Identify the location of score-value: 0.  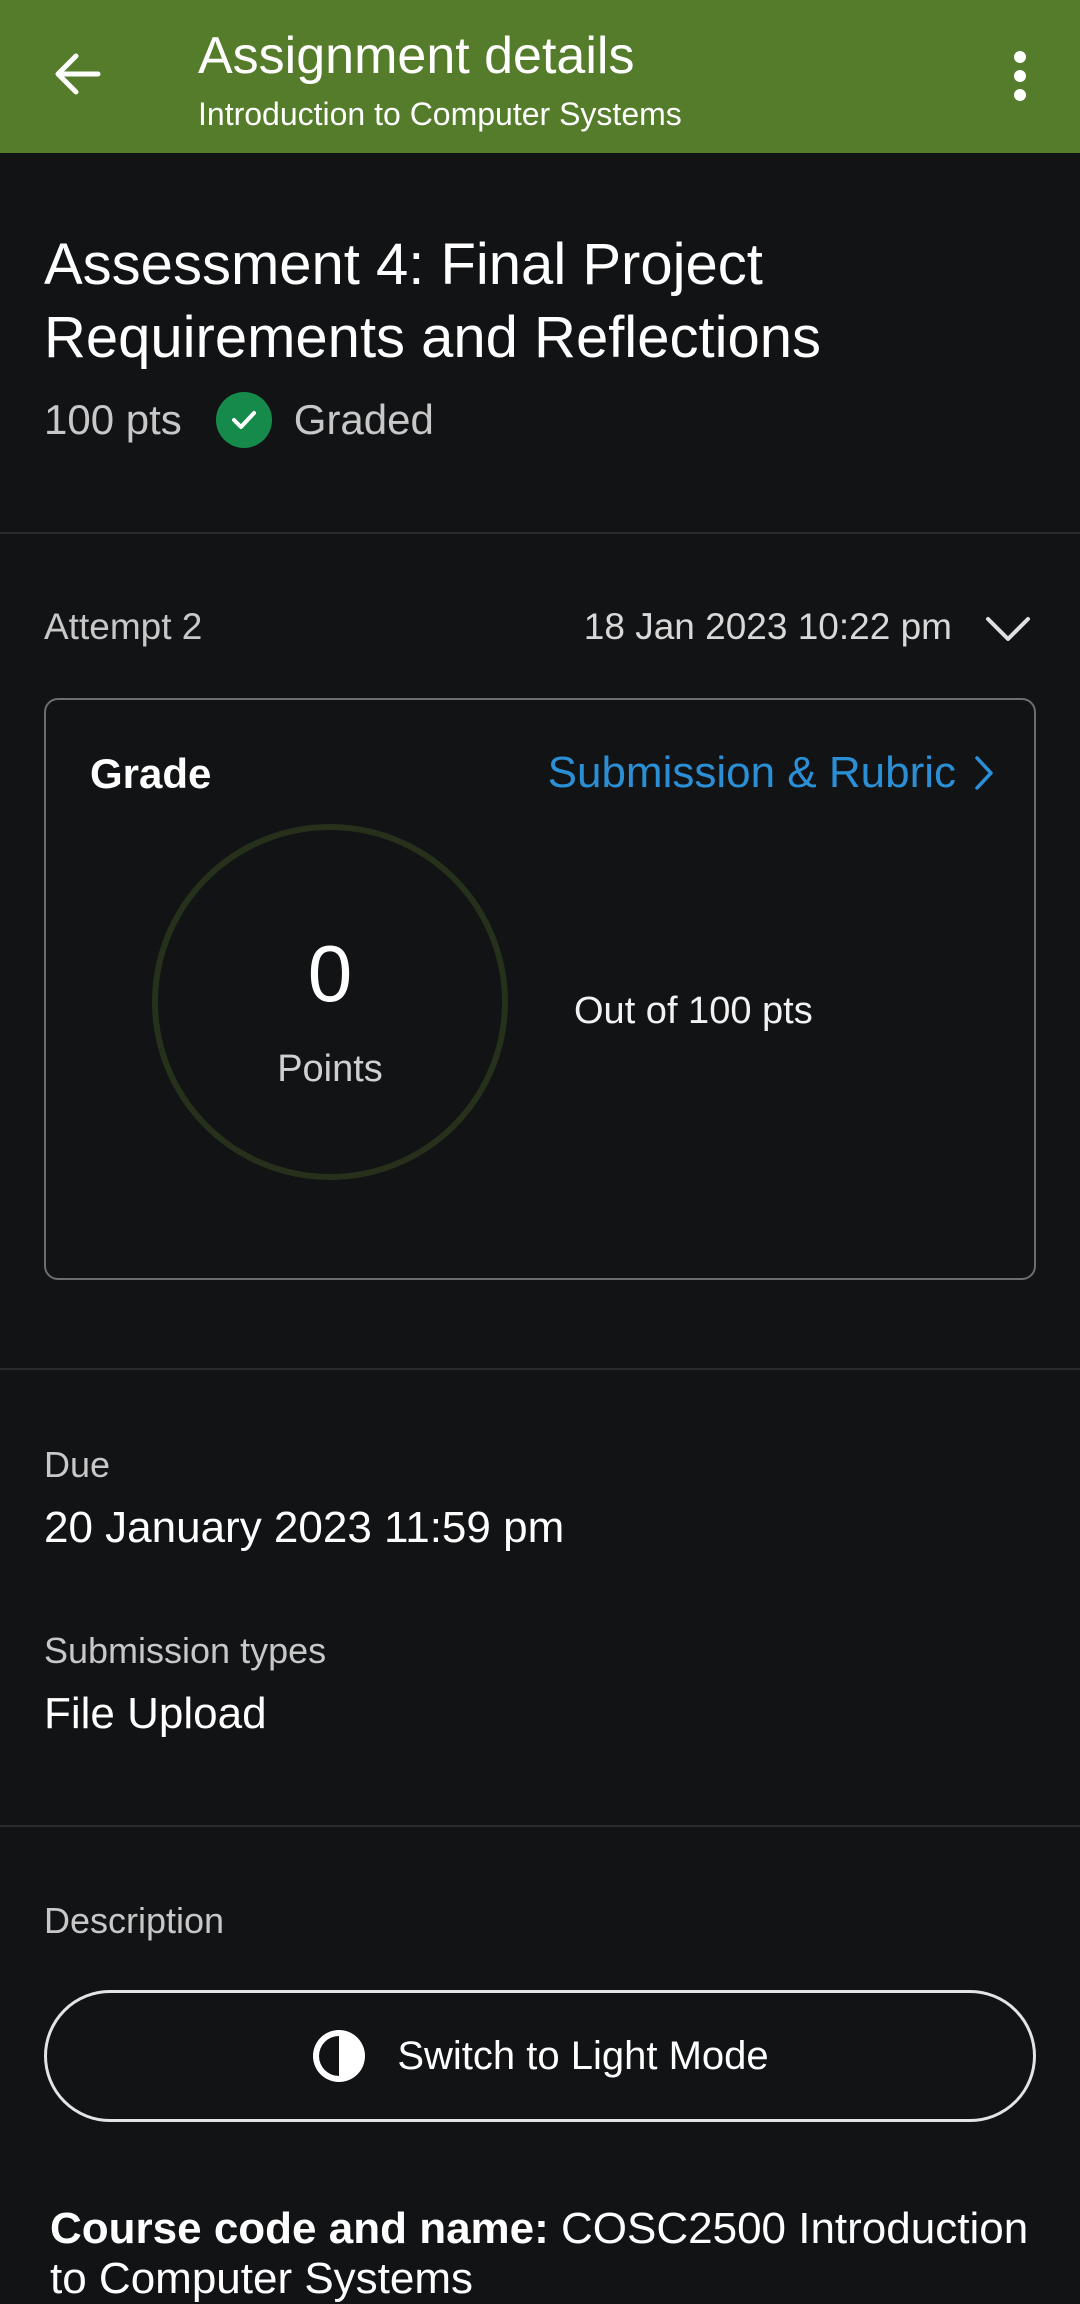
(330, 973).